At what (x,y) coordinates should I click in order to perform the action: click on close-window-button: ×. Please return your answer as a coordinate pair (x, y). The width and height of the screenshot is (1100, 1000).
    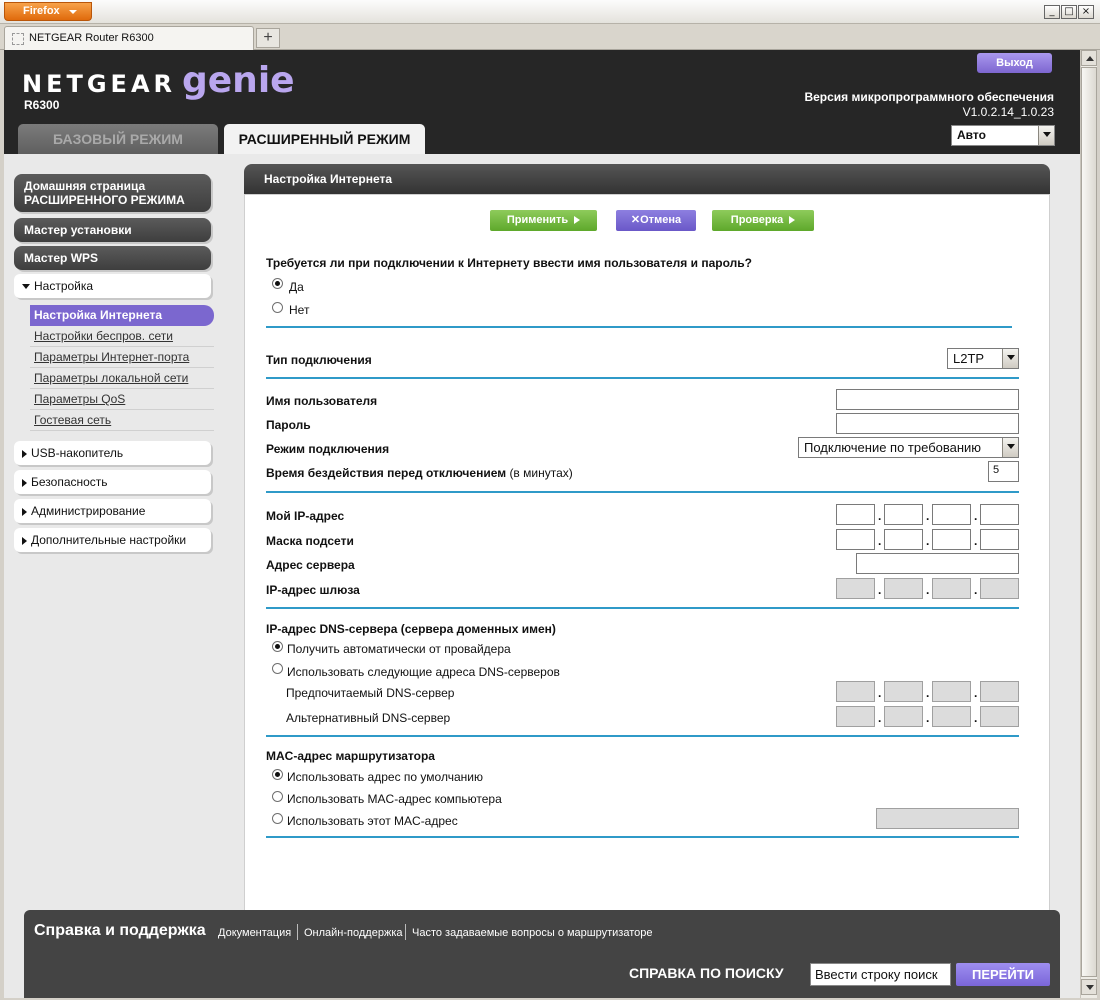
    Looking at the image, I should click on (1086, 12).